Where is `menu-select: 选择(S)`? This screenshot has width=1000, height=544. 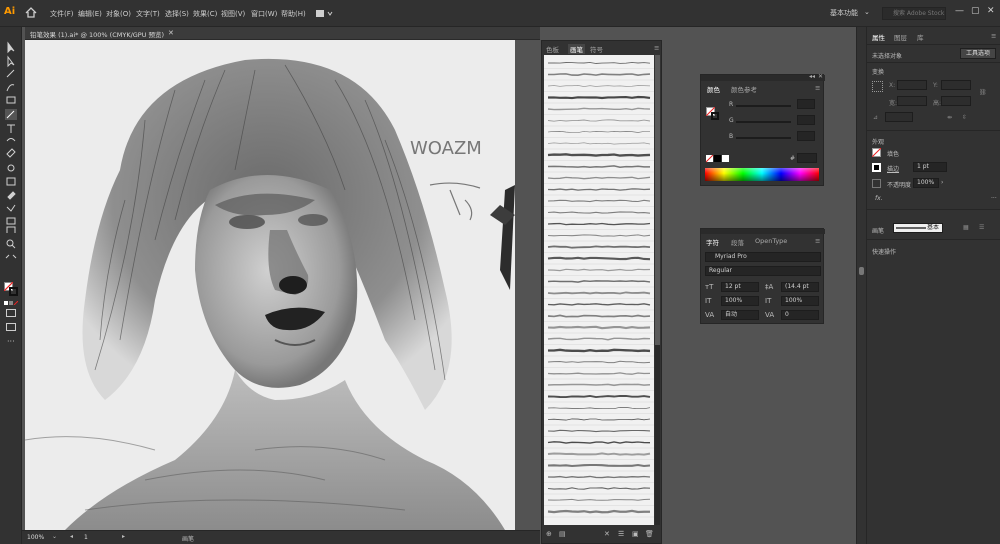
menu-select: 选择(S) is located at coordinates (177, 14).